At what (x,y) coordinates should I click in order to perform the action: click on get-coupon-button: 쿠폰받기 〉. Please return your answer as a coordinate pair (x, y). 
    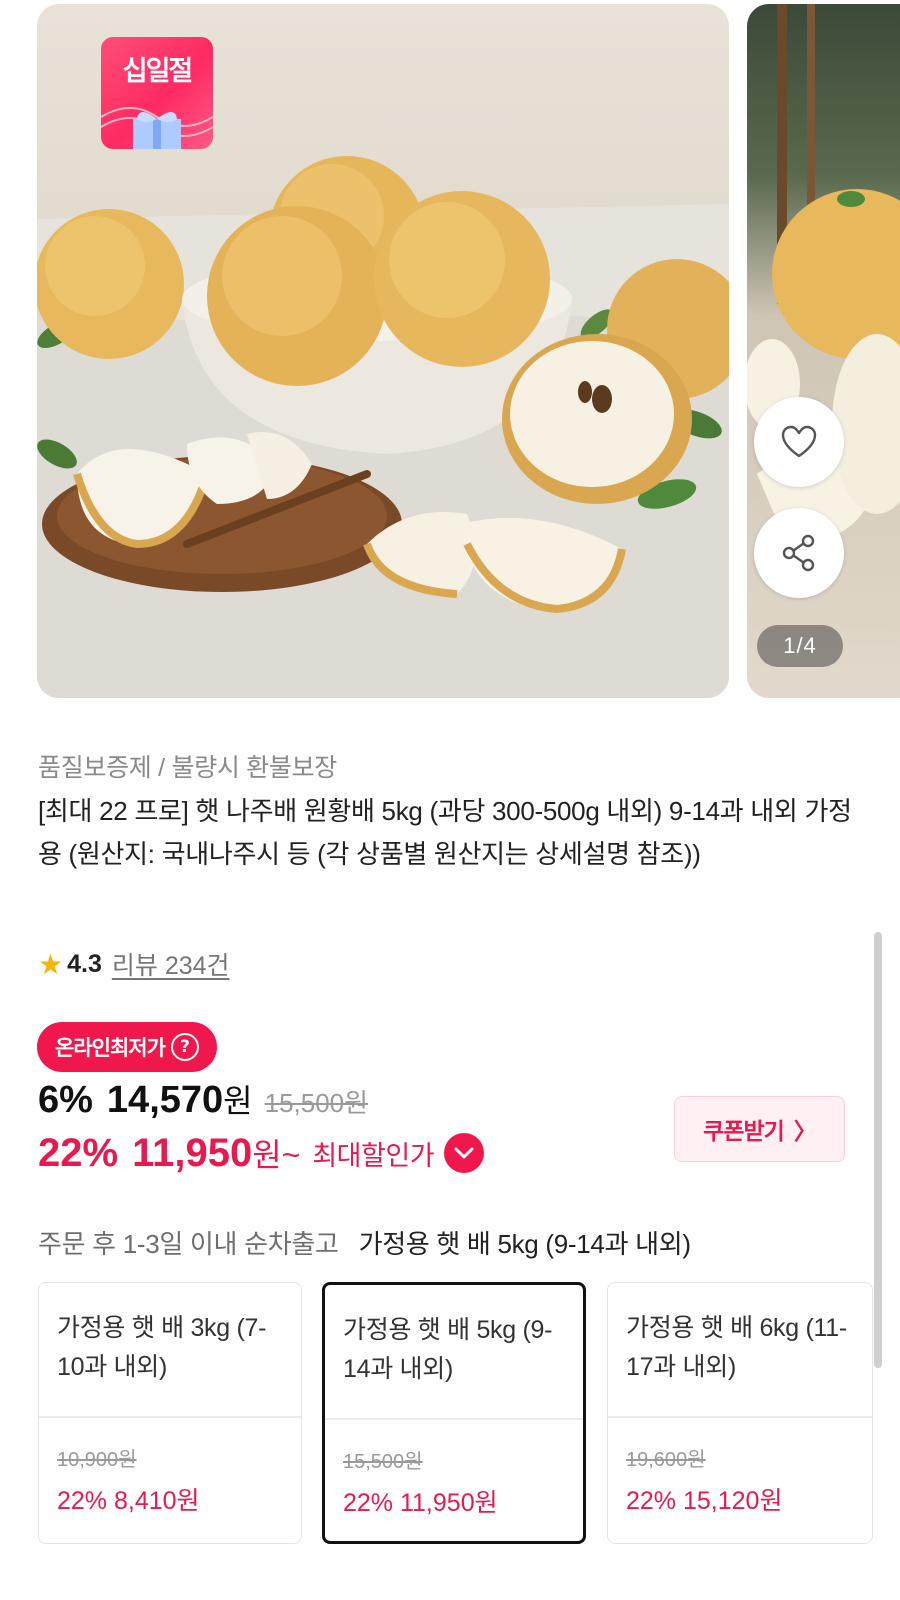
    Looking at the image, I should click on (759, 1129).